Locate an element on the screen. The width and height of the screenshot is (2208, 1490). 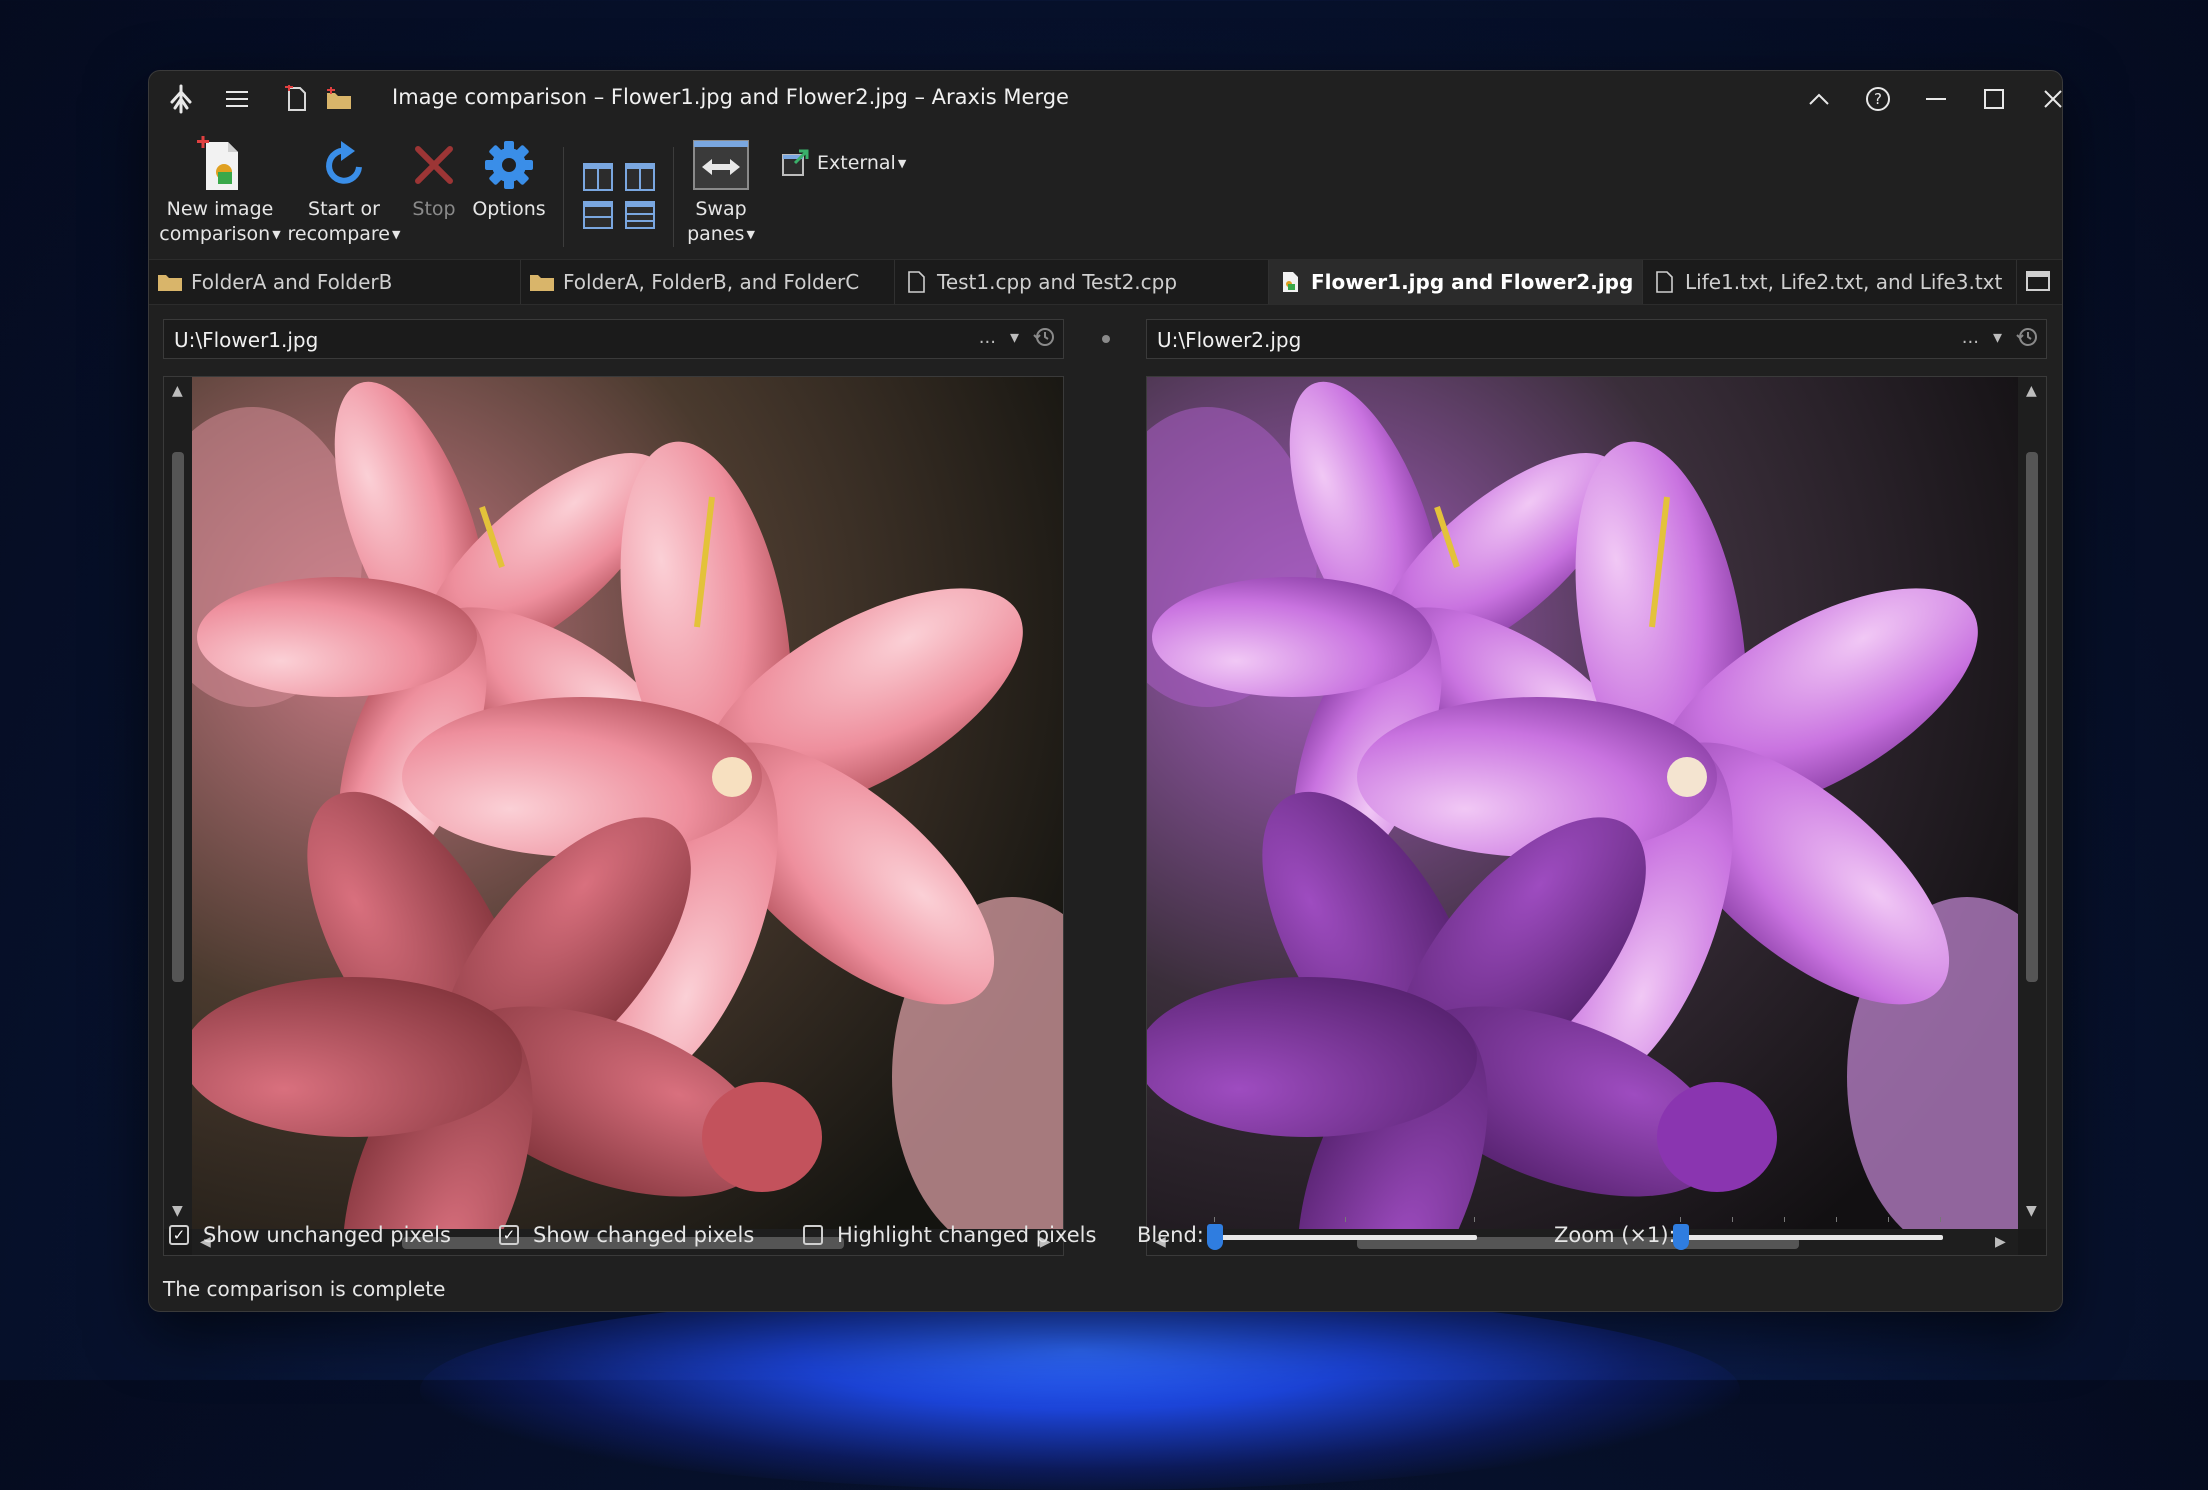
highlight-changed-pixels-checkbox: Highlight changed pixels is located at coordinates (949, 1235).